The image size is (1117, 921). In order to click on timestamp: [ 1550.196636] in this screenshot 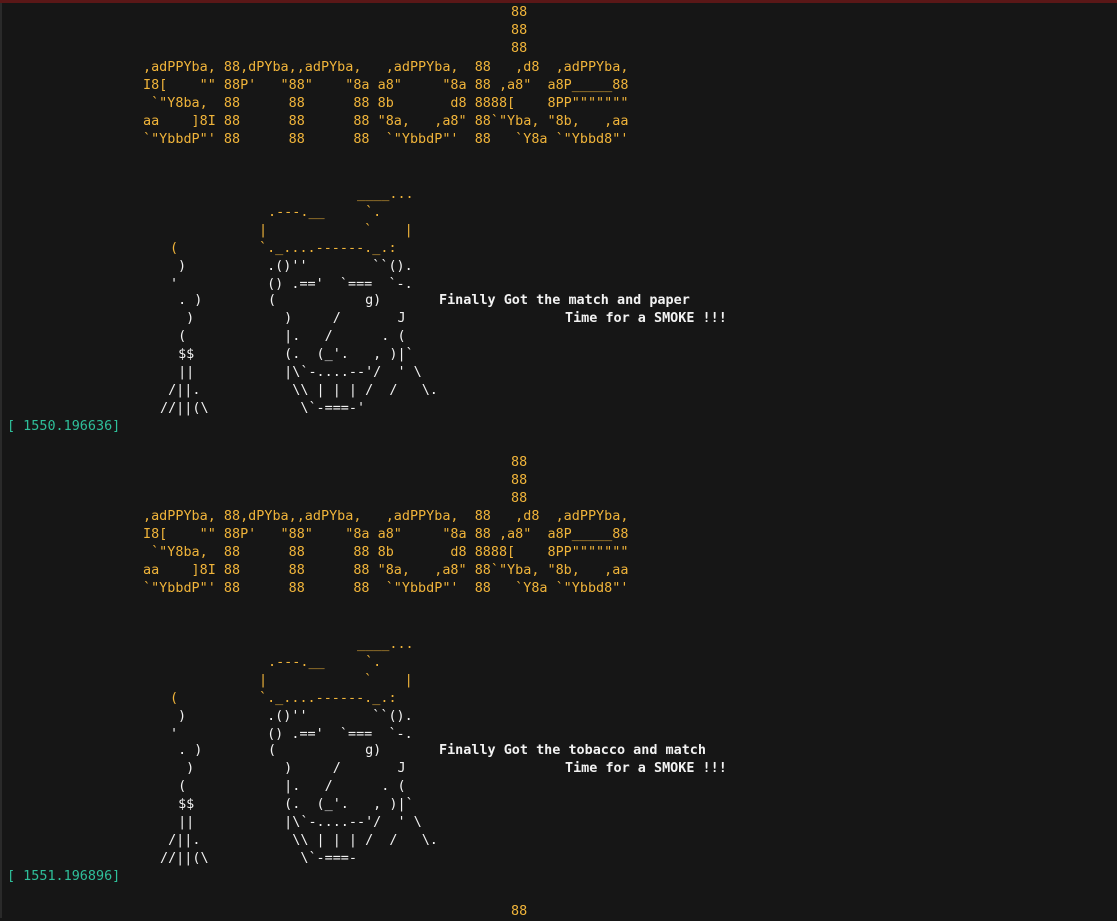, I will do `click(64, 426)`.